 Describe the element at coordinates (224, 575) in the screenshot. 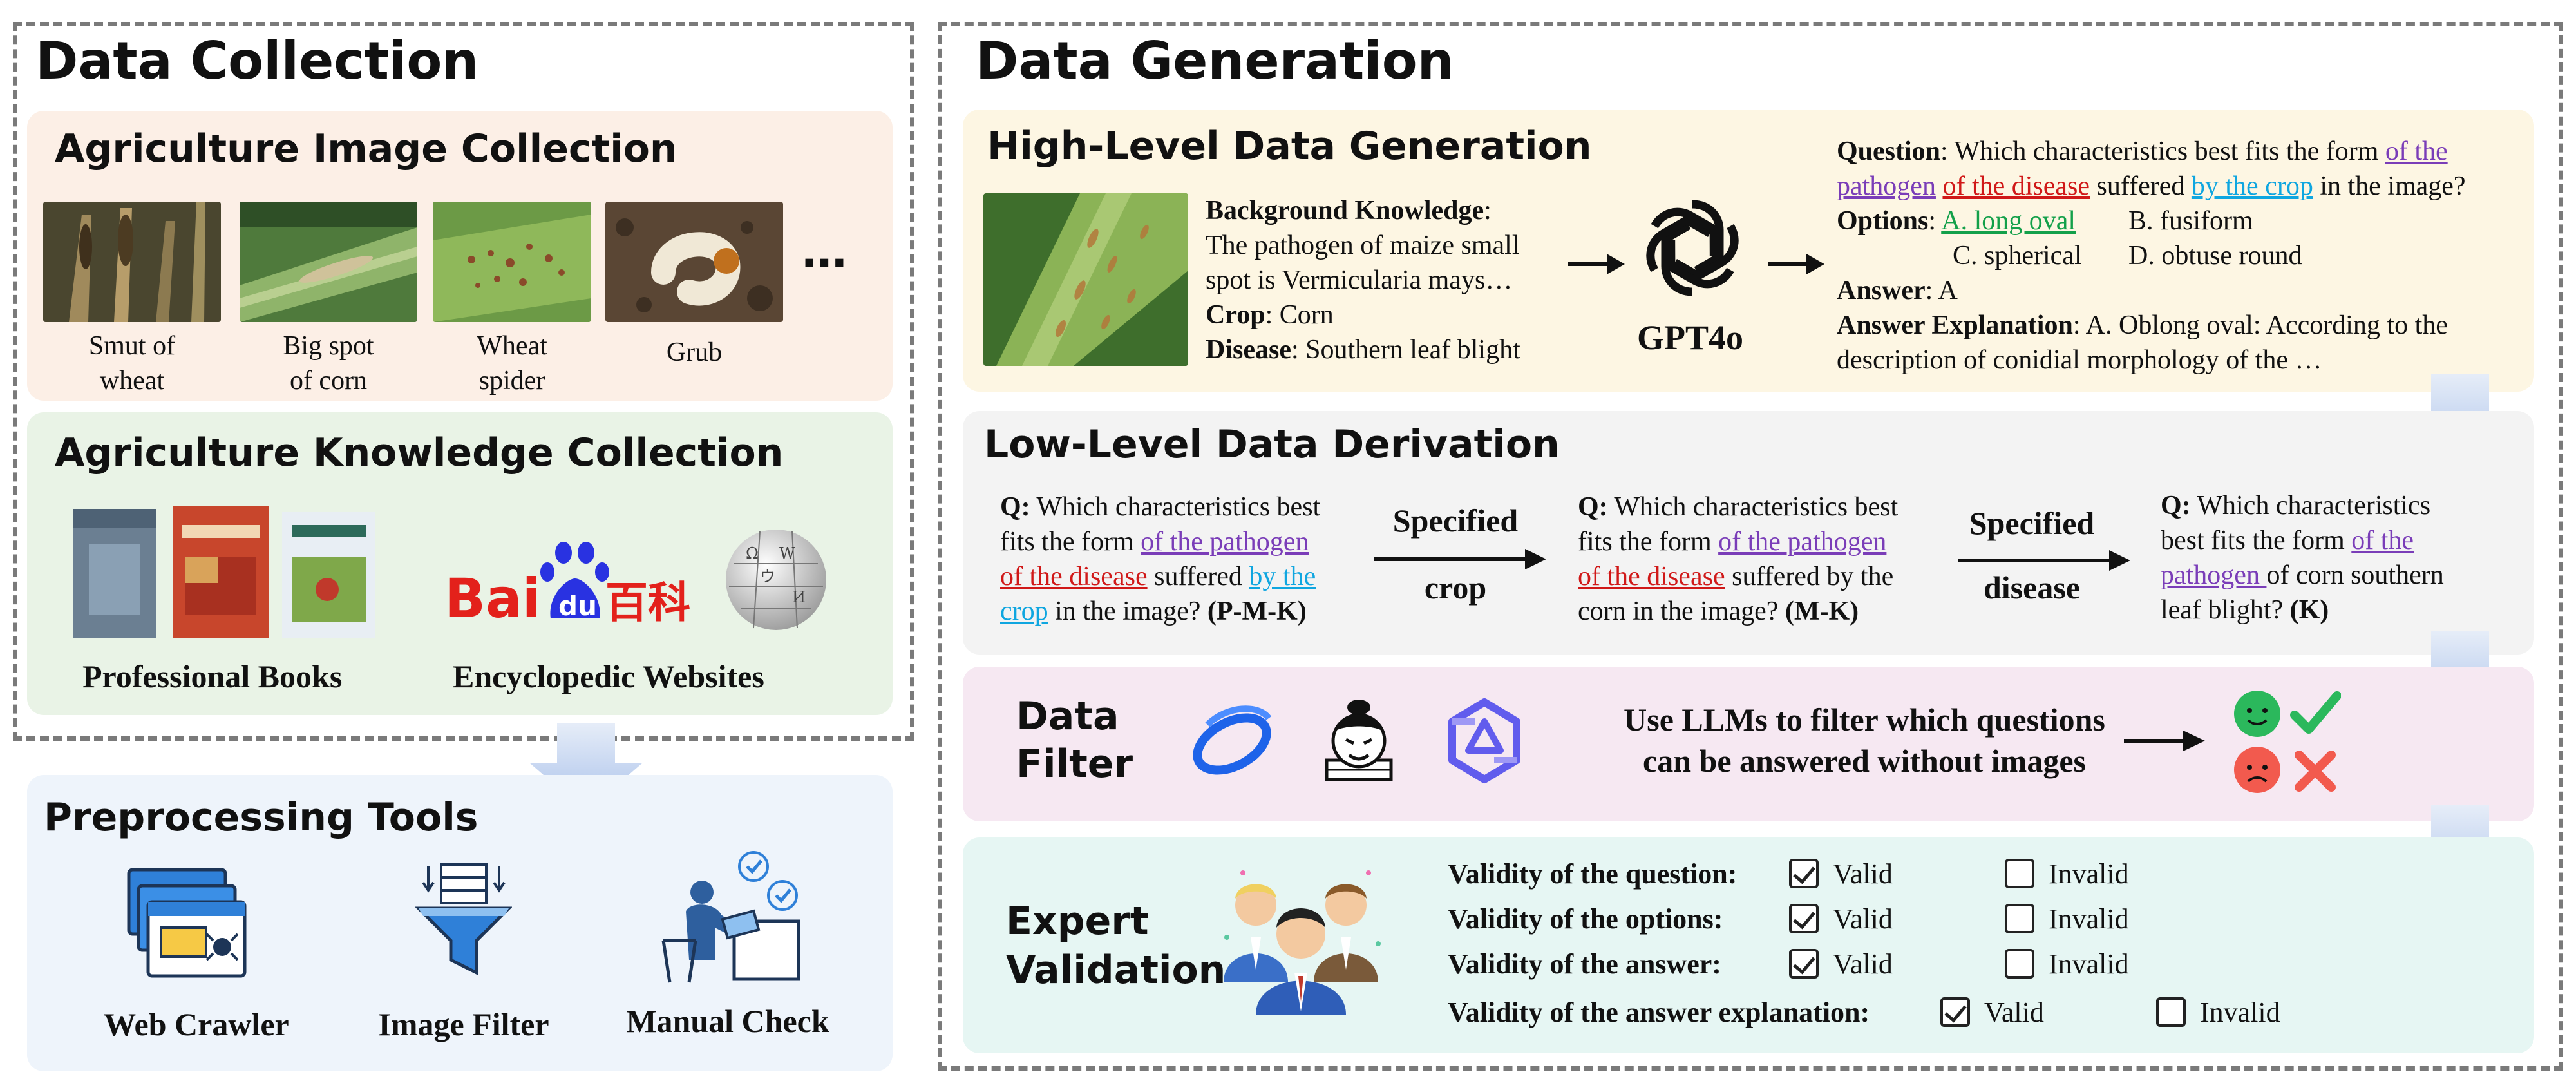

I see `books-icon` at that location.